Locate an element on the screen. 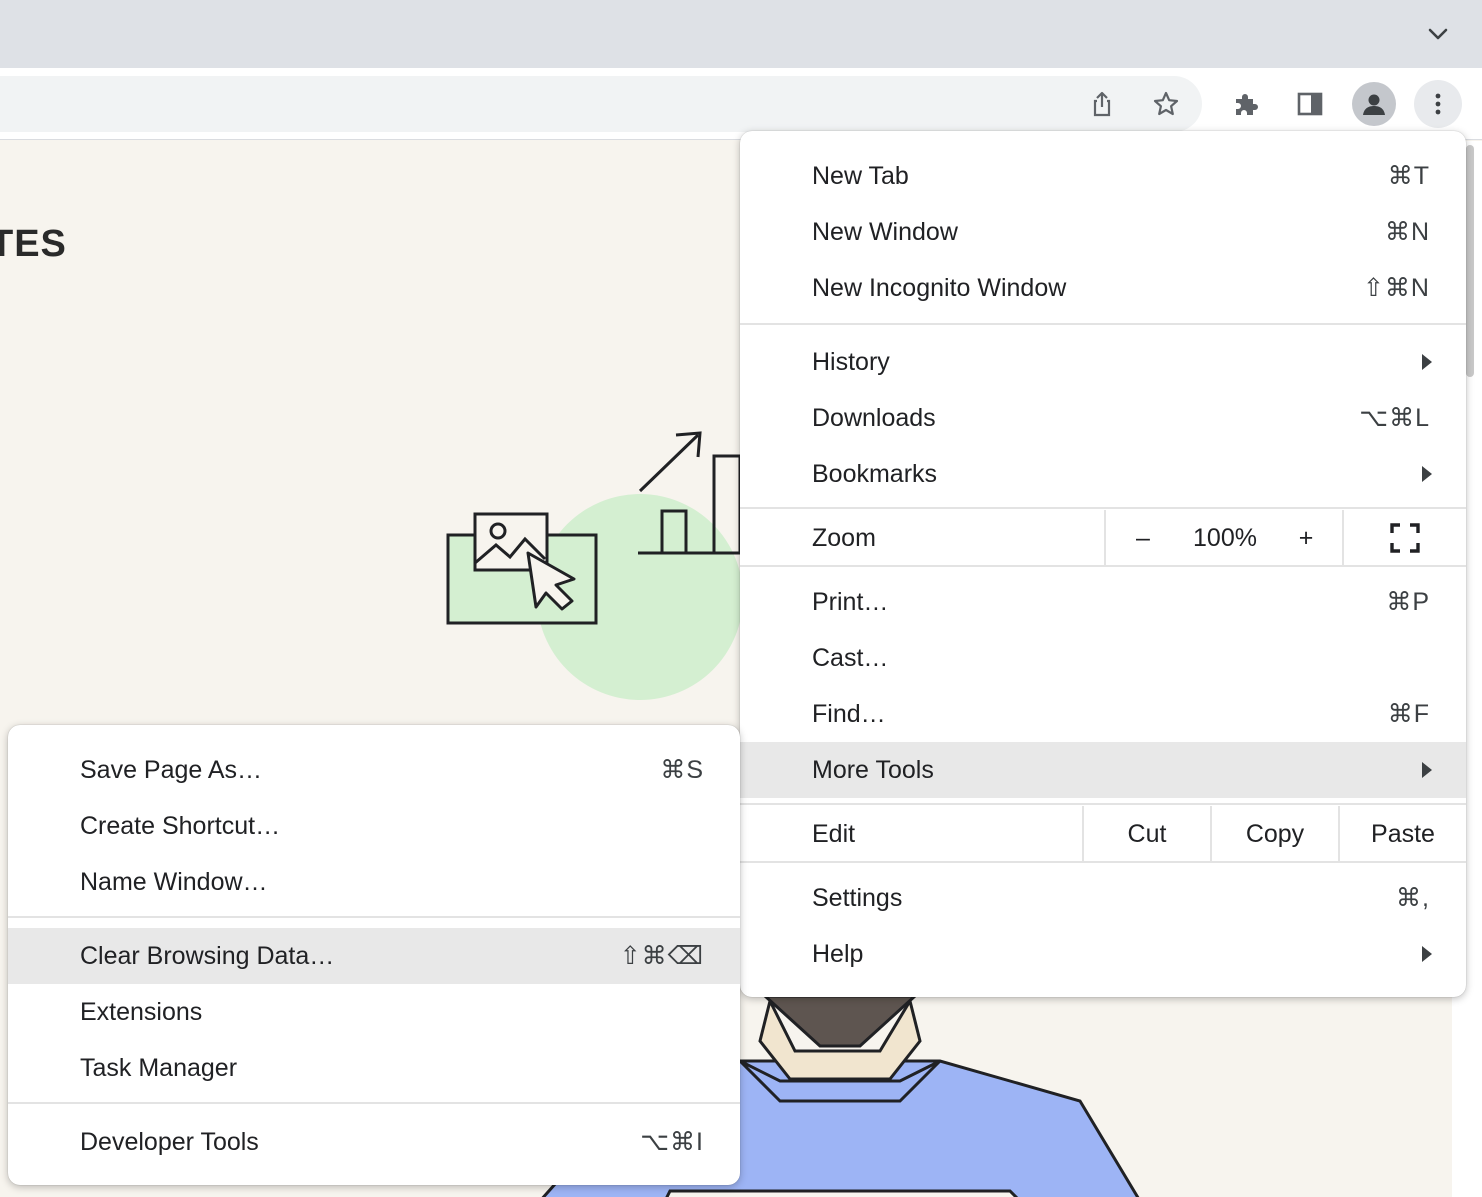 The image size is (1482, 1197). menu-item-bookmarks: Bookmarks is located at coordinates (1103, 474).